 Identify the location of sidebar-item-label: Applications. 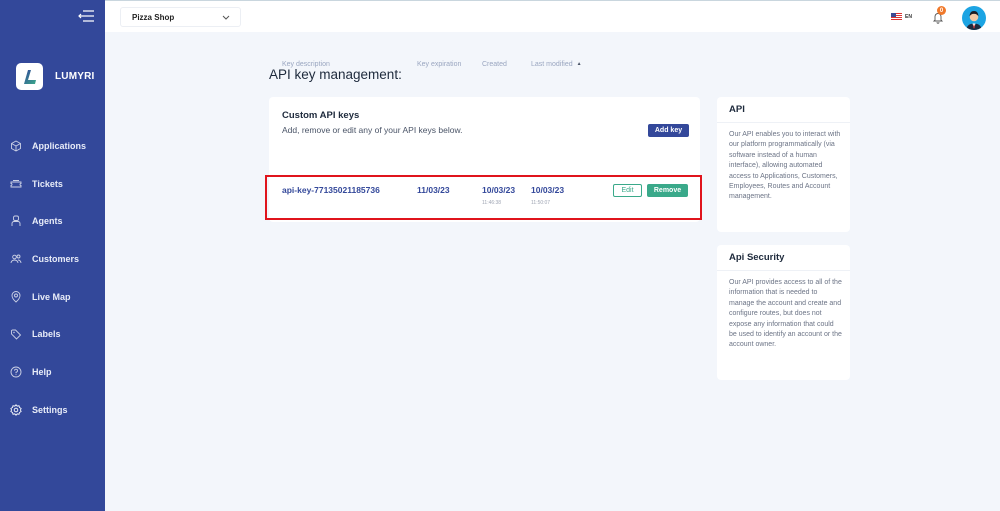
(59, 145).